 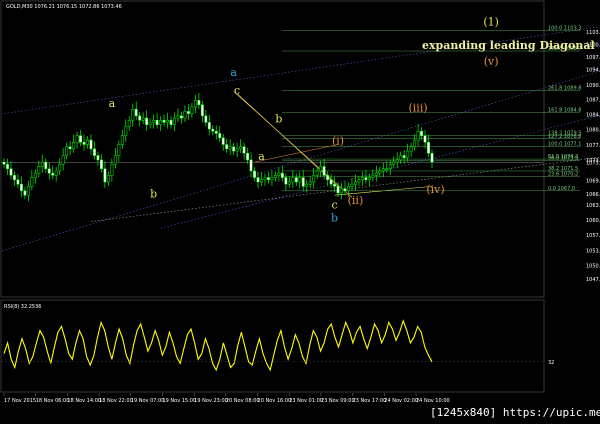 I want to click on time-tick-label: 18 Nov 22:00, so click(x=116, y=401).